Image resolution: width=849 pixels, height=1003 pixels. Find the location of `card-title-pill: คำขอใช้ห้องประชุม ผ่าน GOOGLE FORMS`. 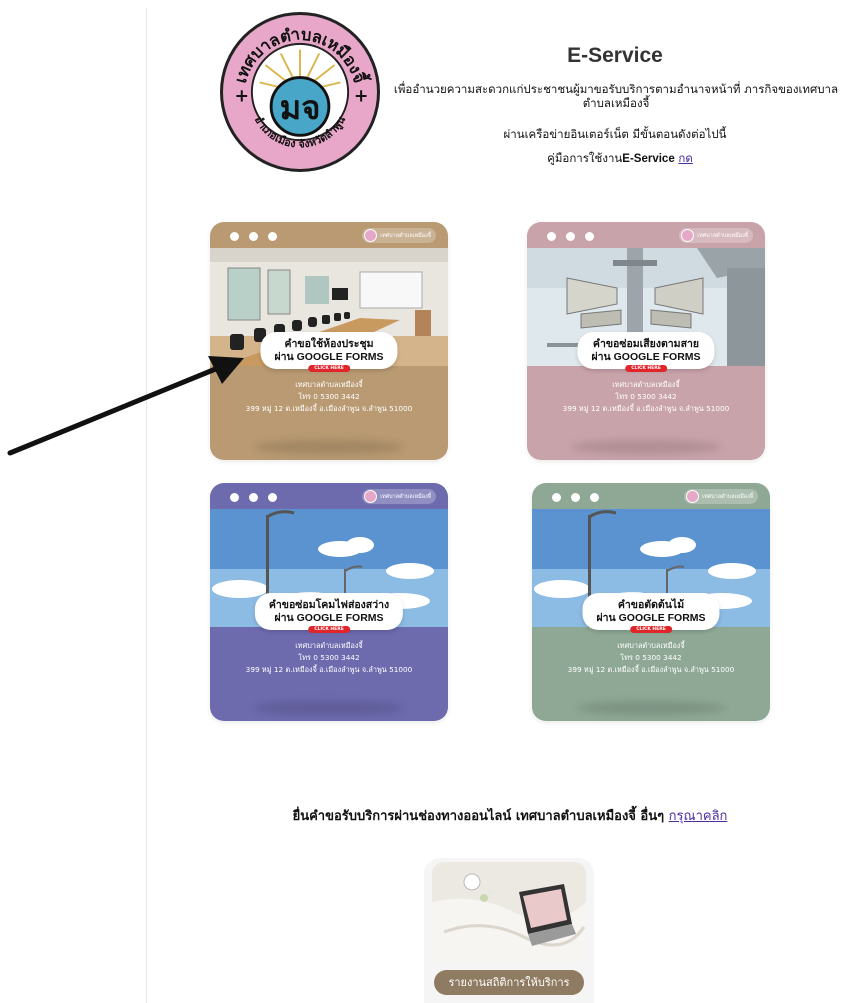

card-title-pill: คำขอใช้ห้องประชุม ผ่าน GOOGLE FORMS is located at coordinates (329, 350).